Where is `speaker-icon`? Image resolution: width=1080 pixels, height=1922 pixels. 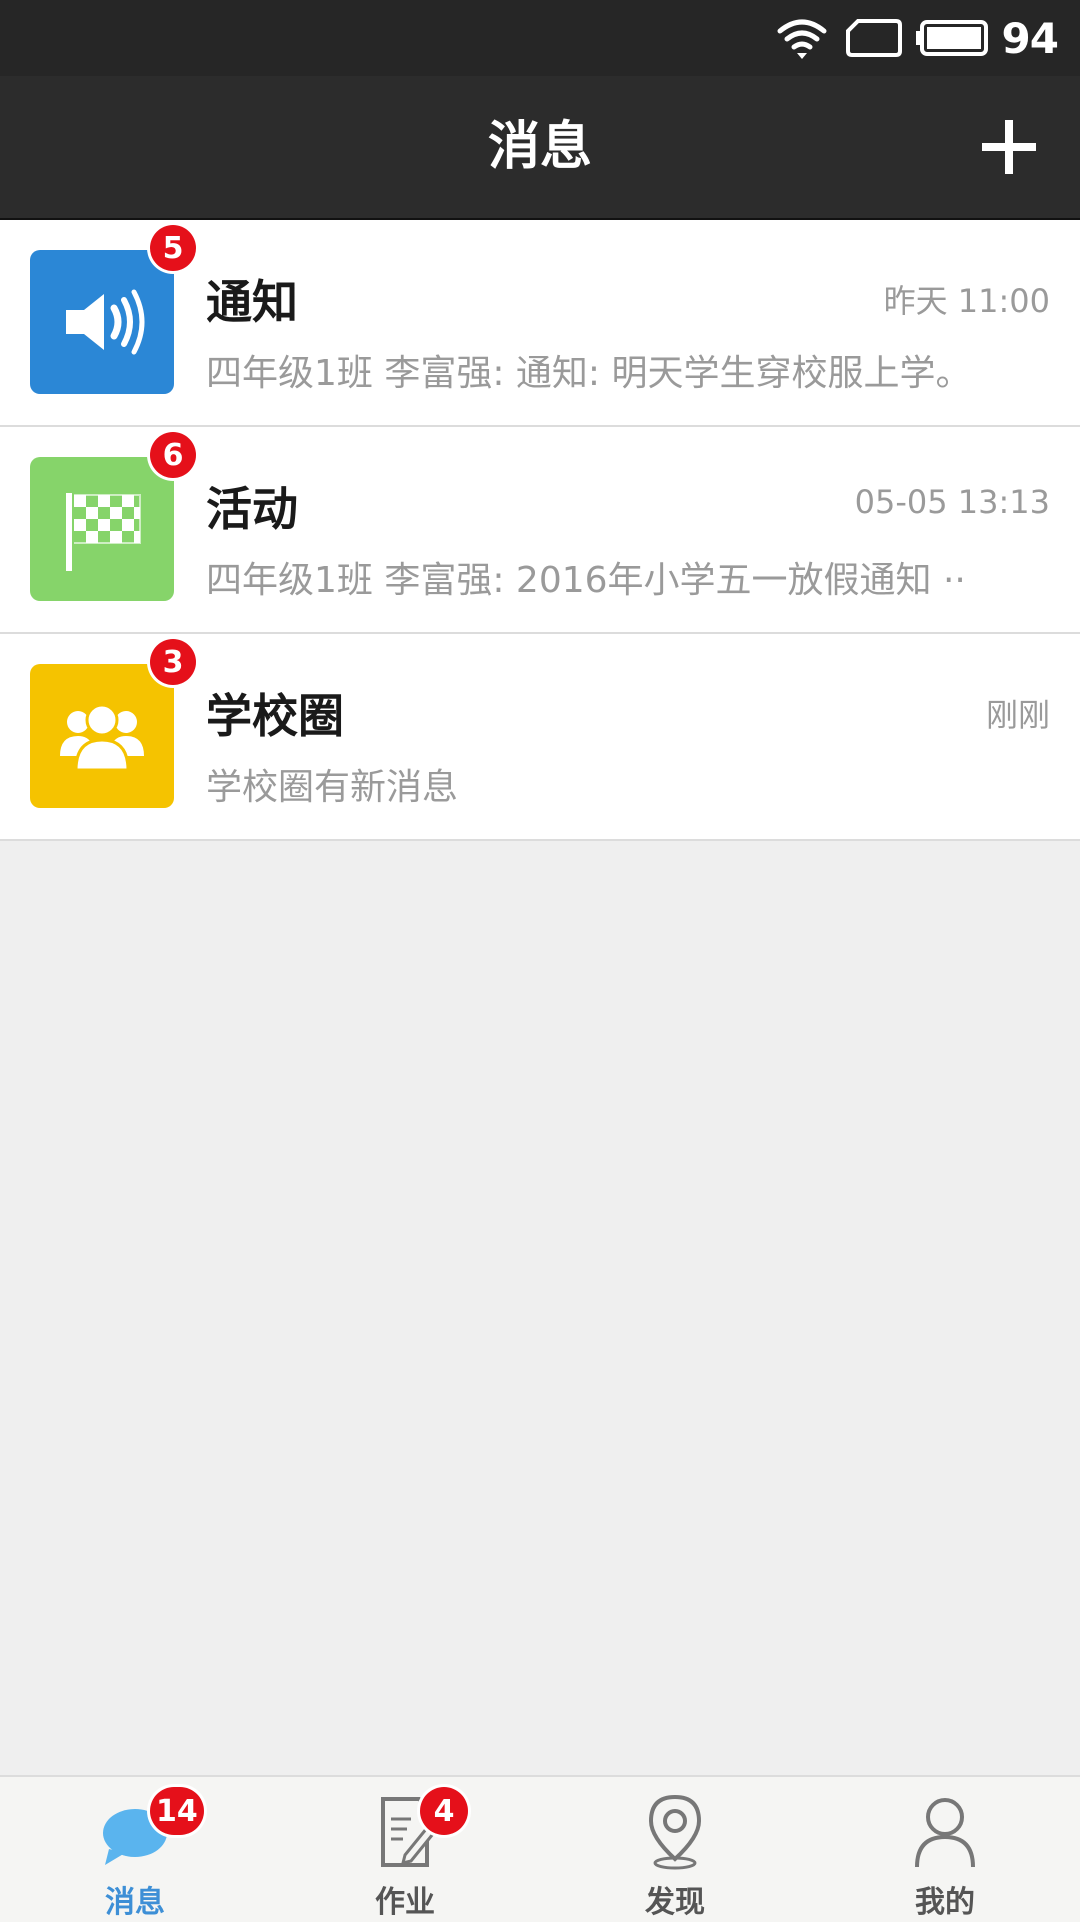
speaker-icon is located at coordinates (105, 322).